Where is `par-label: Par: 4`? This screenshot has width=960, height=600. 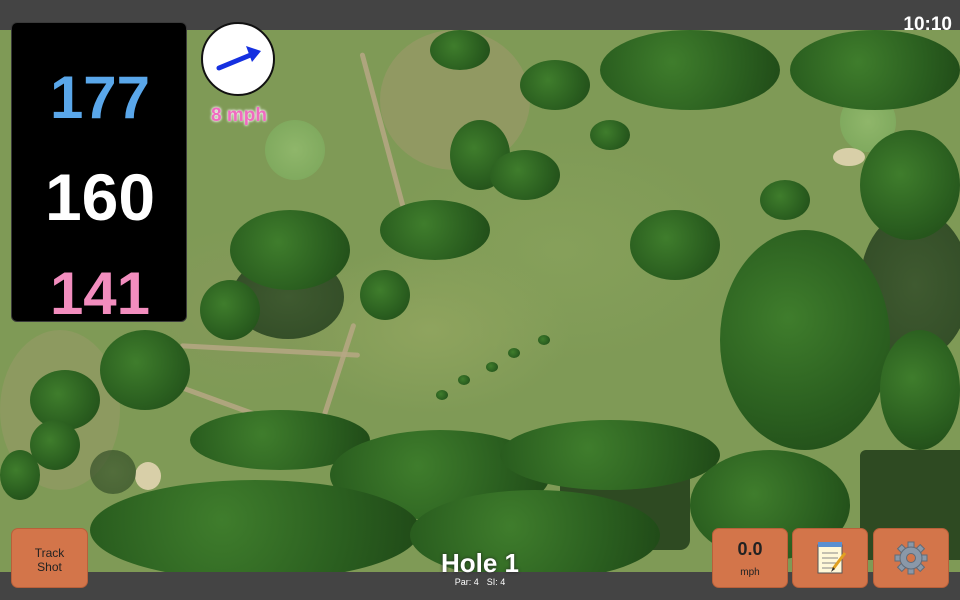 par-label: Par: 4 is located at coordinates (466, 582).